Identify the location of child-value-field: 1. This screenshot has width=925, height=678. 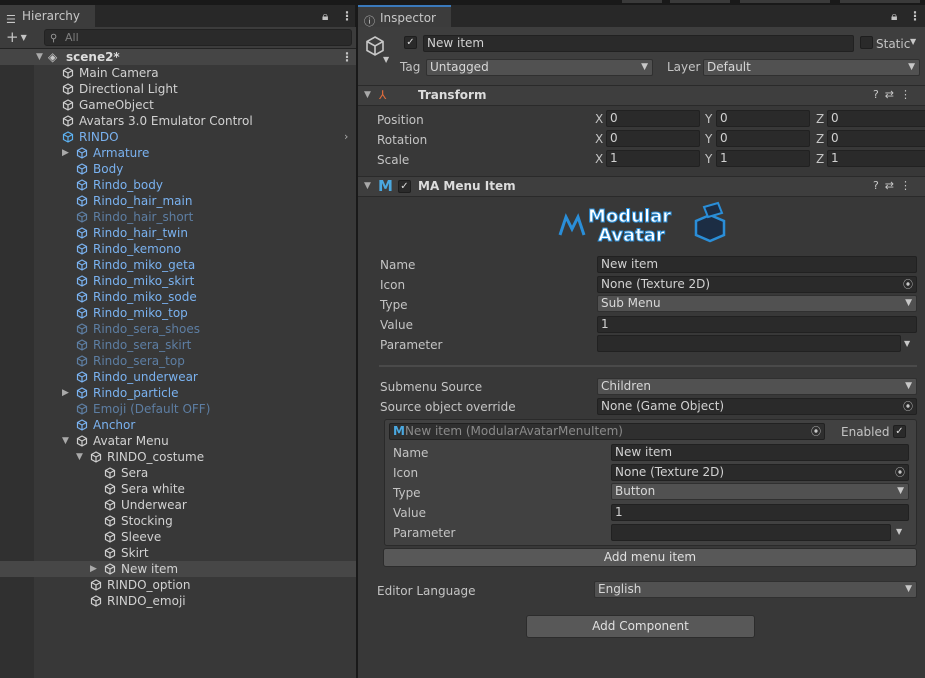
(760, 512).